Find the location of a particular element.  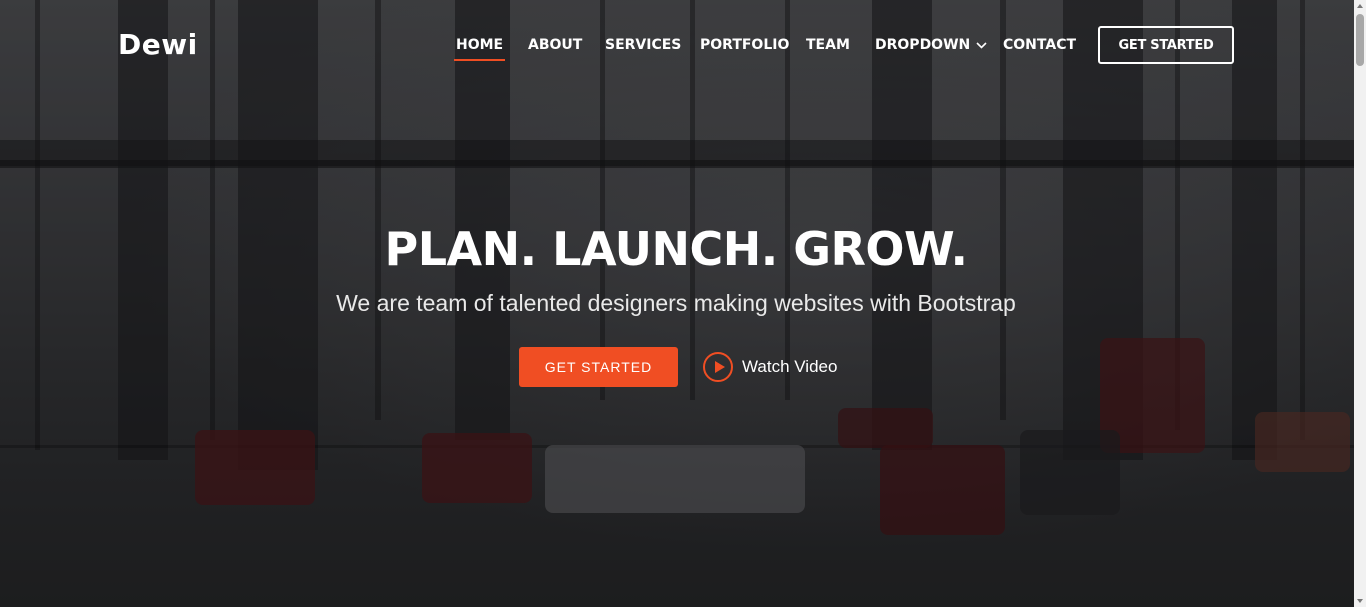

hero-title: PLAN. LAUNCH. GROW. is located at coordinates (676, 249).